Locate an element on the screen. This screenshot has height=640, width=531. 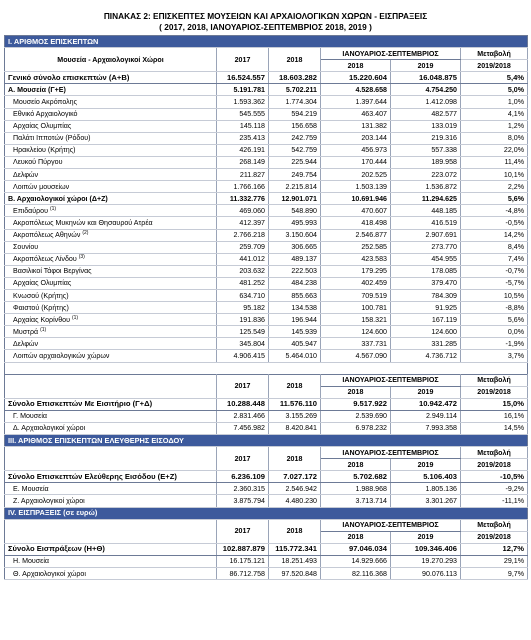
row-label-text: Λοιπών αρχαιολογικών χώρων is located at coordinates (61, 355).